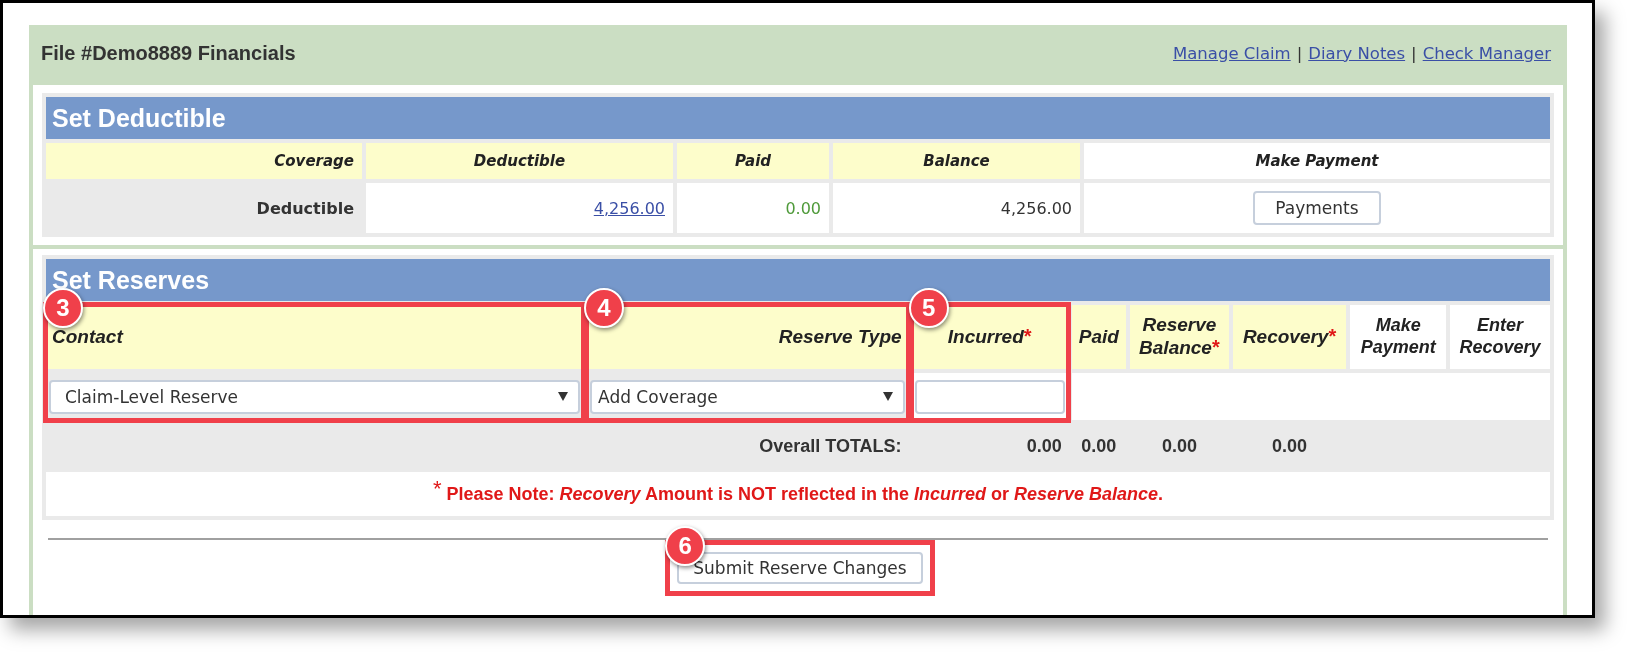  Describe the element at coordinates (798, 118) in the screenshot. I see `section-title: Set Deductible` at that location.